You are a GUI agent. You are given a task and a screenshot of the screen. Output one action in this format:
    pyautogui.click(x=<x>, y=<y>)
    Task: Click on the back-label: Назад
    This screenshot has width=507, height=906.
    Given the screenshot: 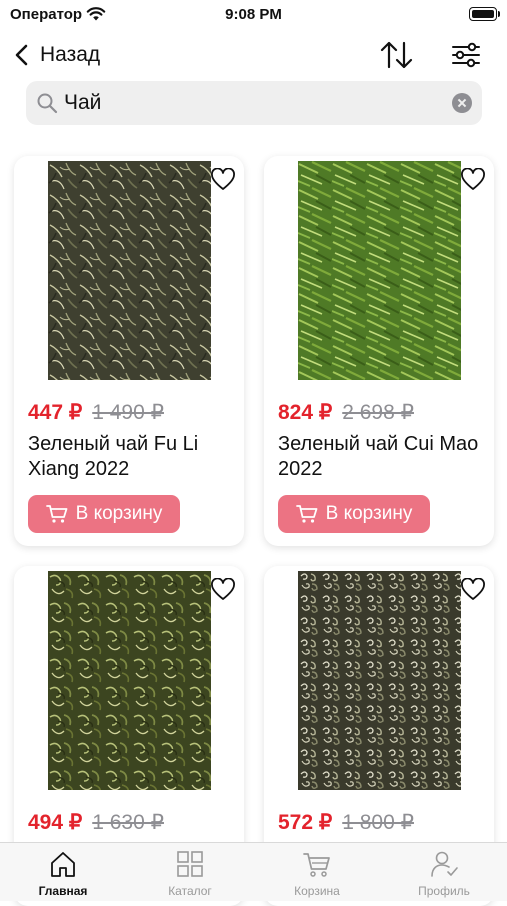 What is the action you would take?
    pyautogui.click(x=70, y=54)
    